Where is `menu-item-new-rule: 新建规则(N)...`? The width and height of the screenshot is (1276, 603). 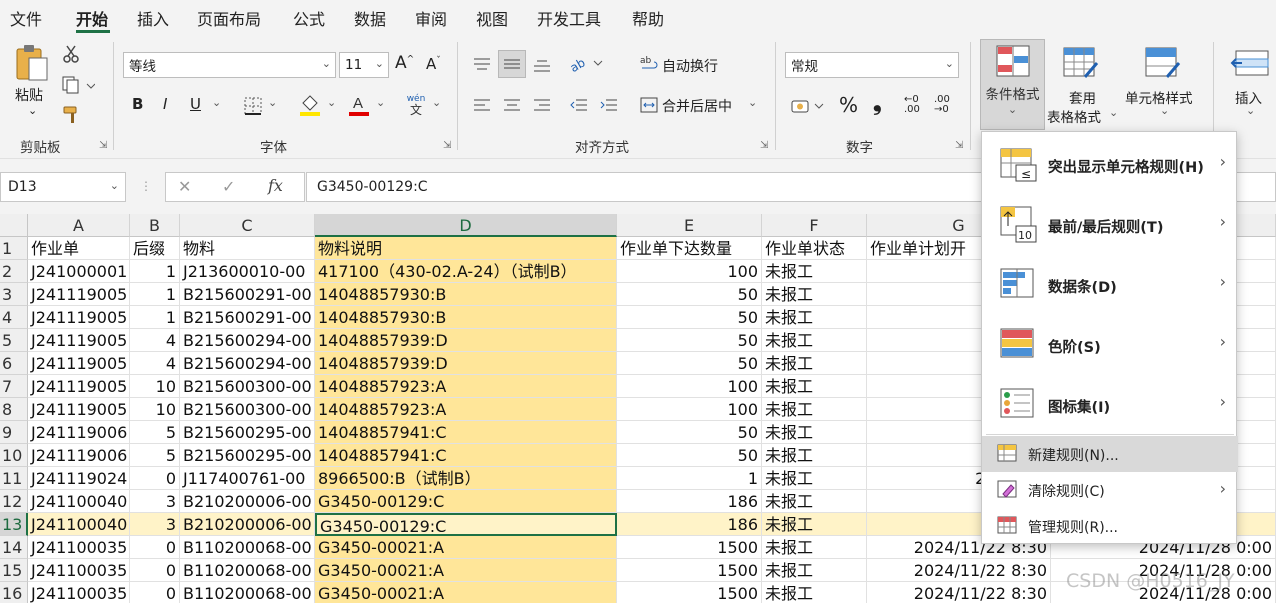
menu-item-new-rule: 新建规则(N)... is located at coordinates (1110, 454).